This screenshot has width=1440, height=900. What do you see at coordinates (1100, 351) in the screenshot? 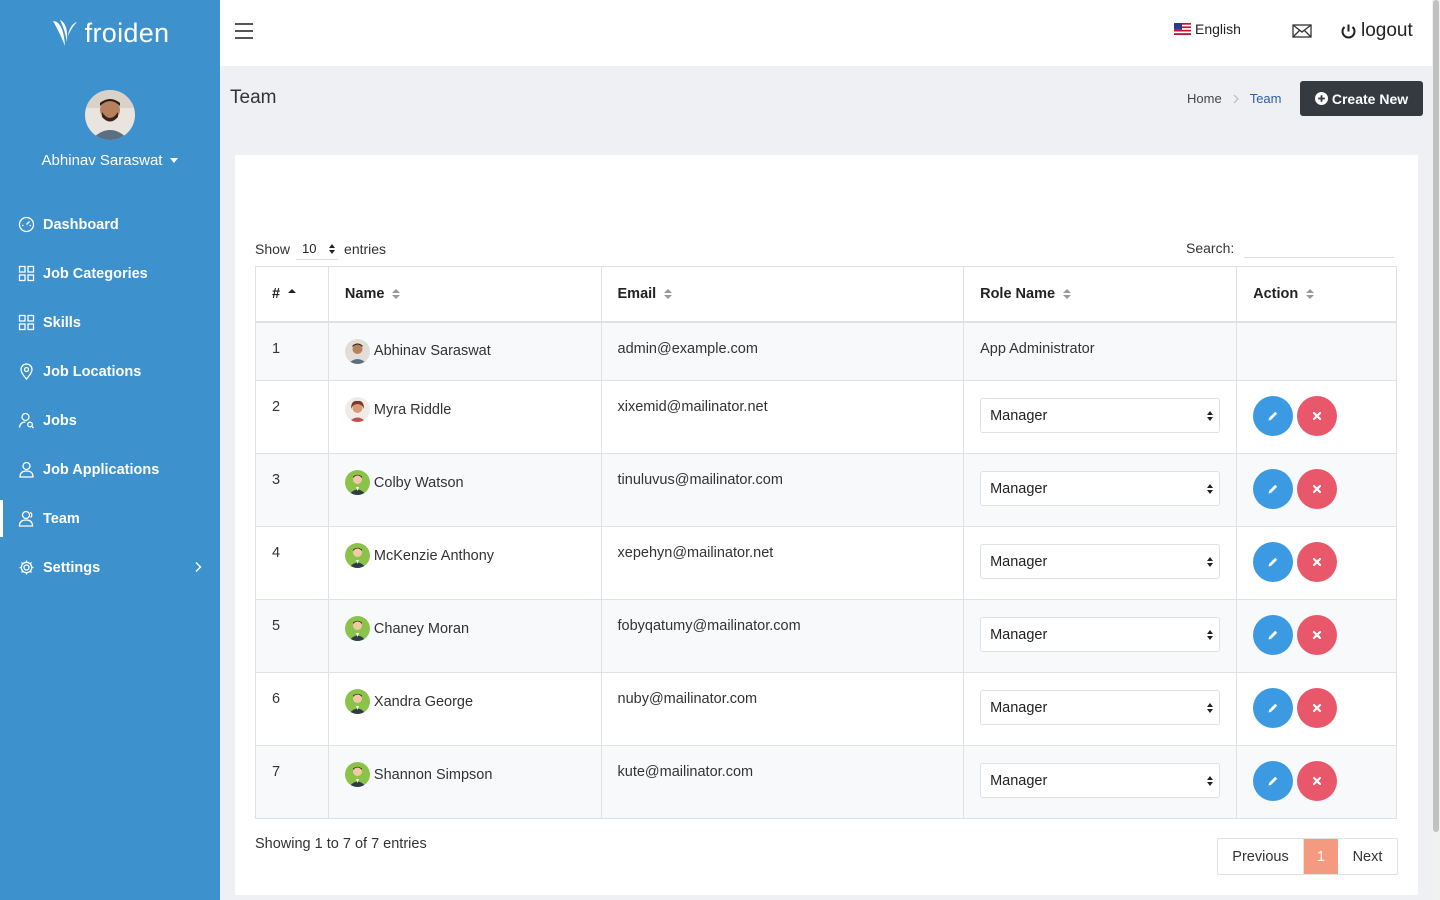
I see `cell-role: App Administrator` at bounding box center [1100, 351].